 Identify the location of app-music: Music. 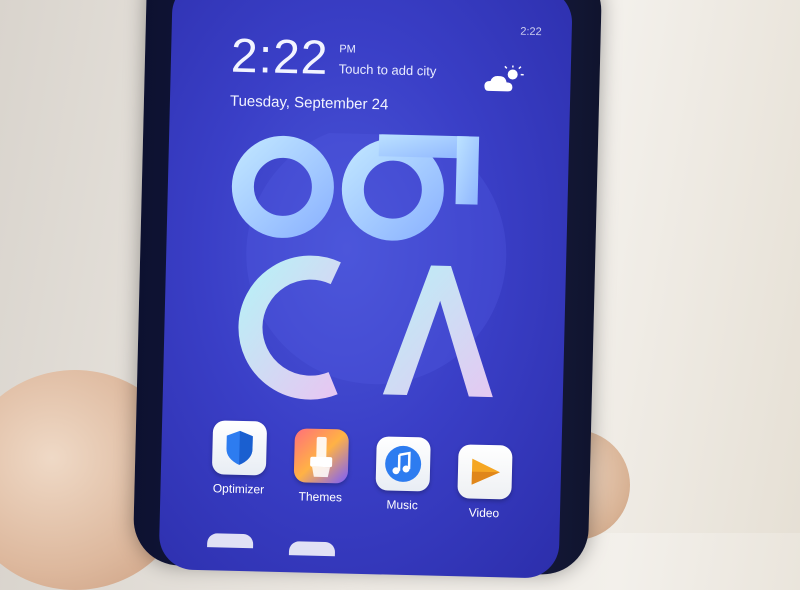
(403, 474).